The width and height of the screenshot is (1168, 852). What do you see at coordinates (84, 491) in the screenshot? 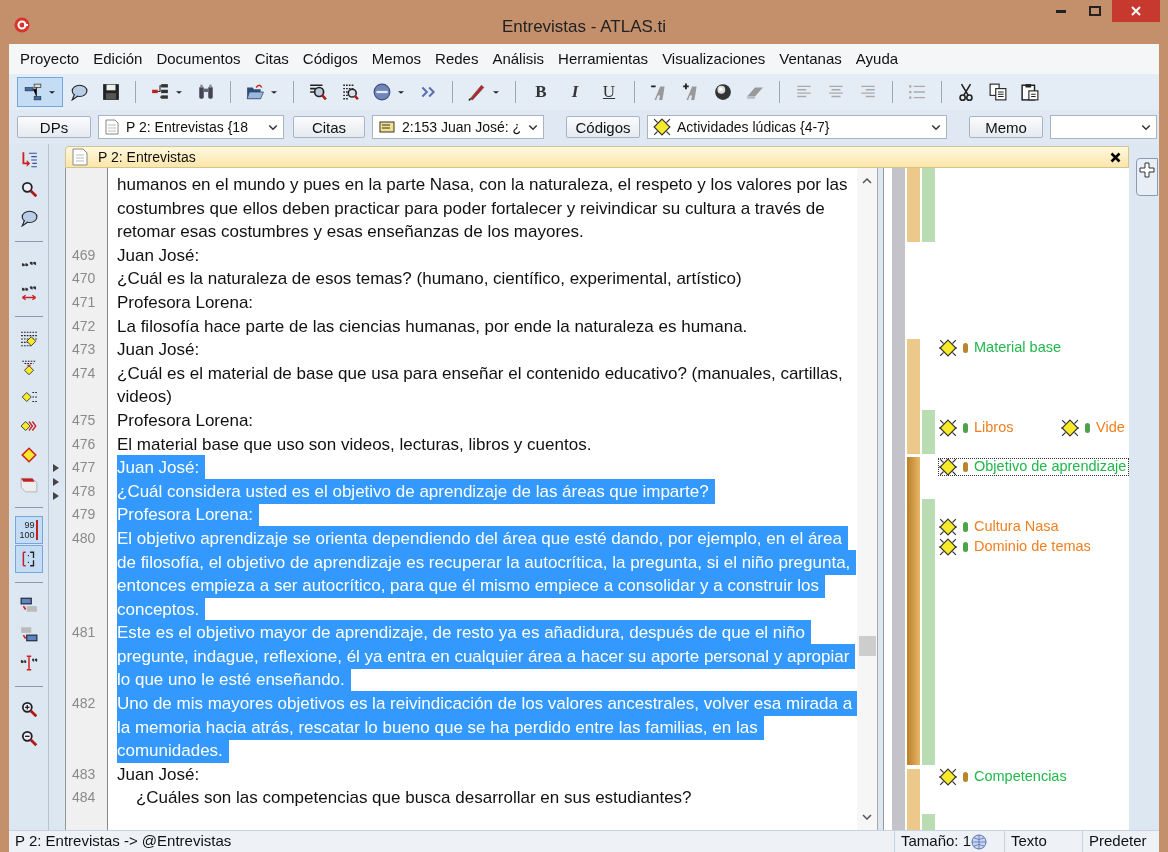
I see `line-number: 478` at bounding box center [84, 491].